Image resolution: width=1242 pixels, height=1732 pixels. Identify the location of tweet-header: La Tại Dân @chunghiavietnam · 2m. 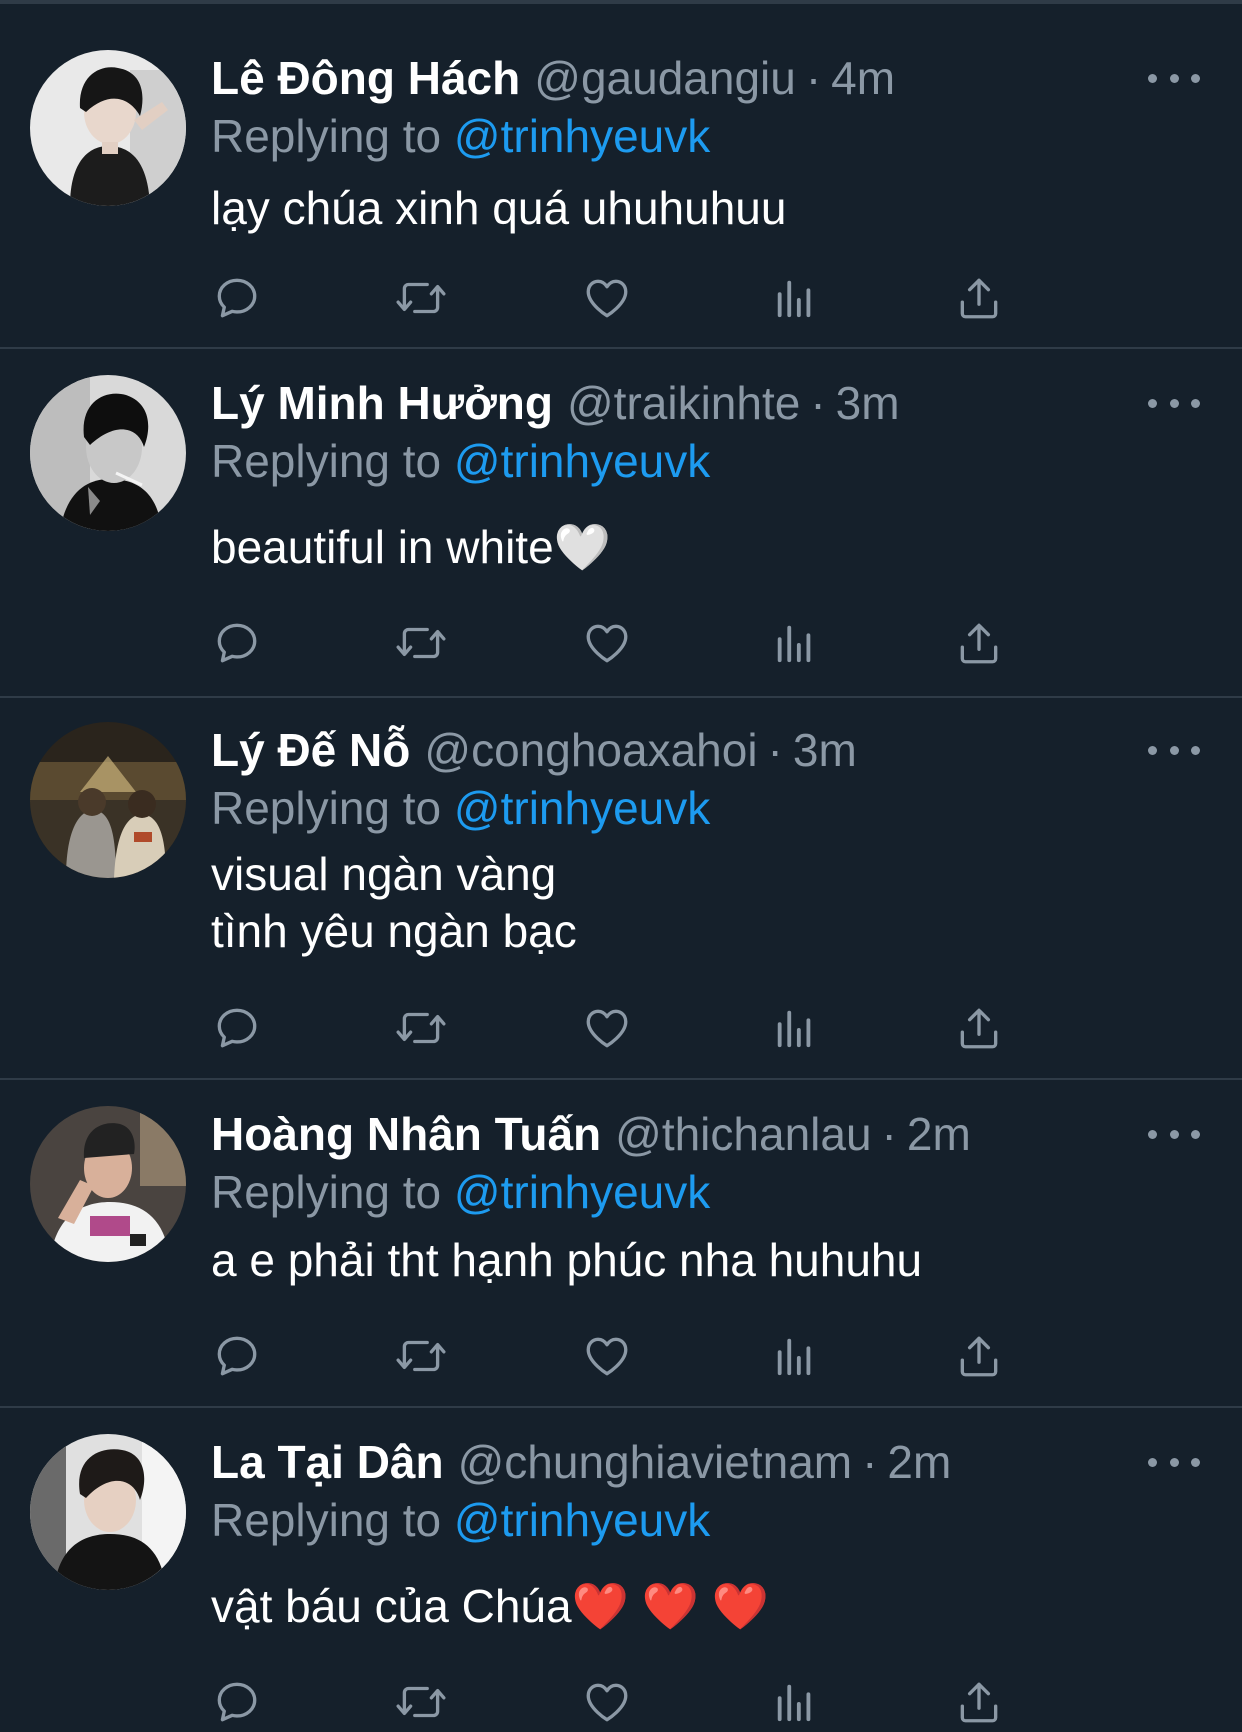
(581, 1462).